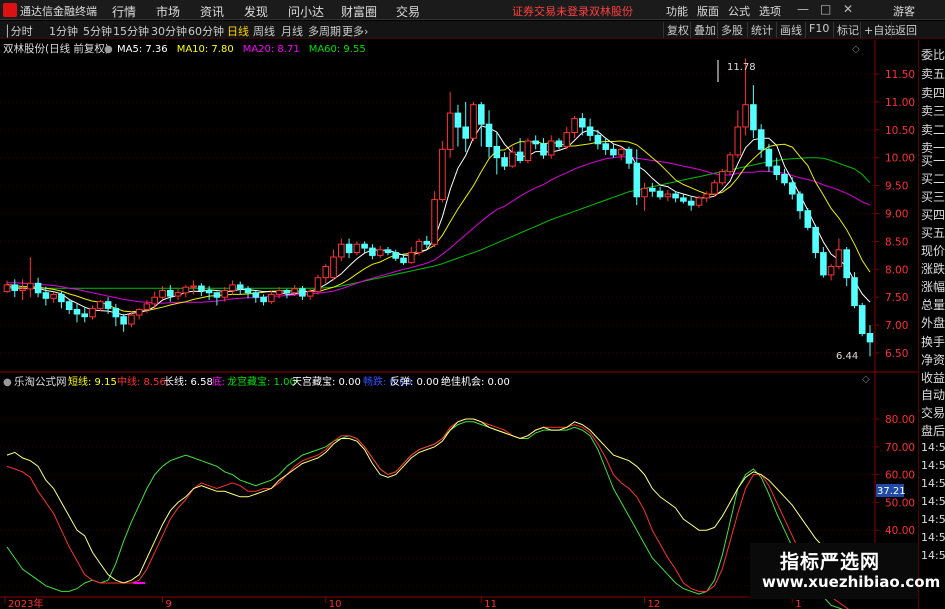  Describe the element at coordinates (933, 322) in the screenshot. I see `side-panel-item: 外盘` at that location.